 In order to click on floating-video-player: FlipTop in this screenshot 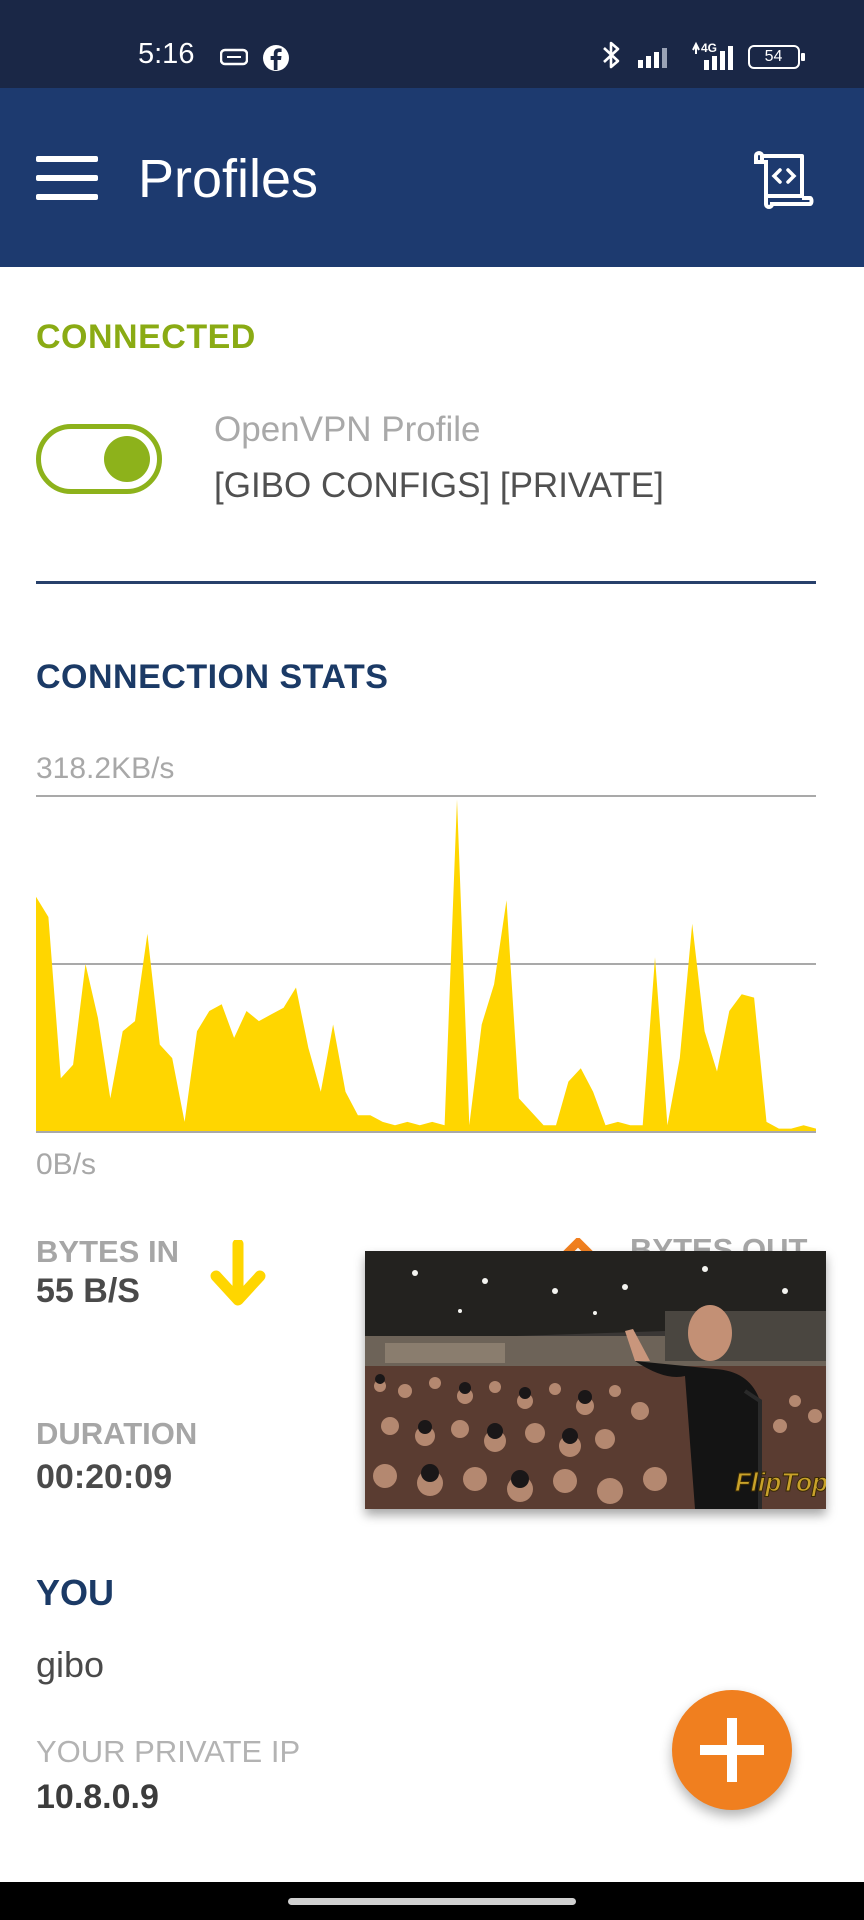, I will do `click(595, 1380)`.